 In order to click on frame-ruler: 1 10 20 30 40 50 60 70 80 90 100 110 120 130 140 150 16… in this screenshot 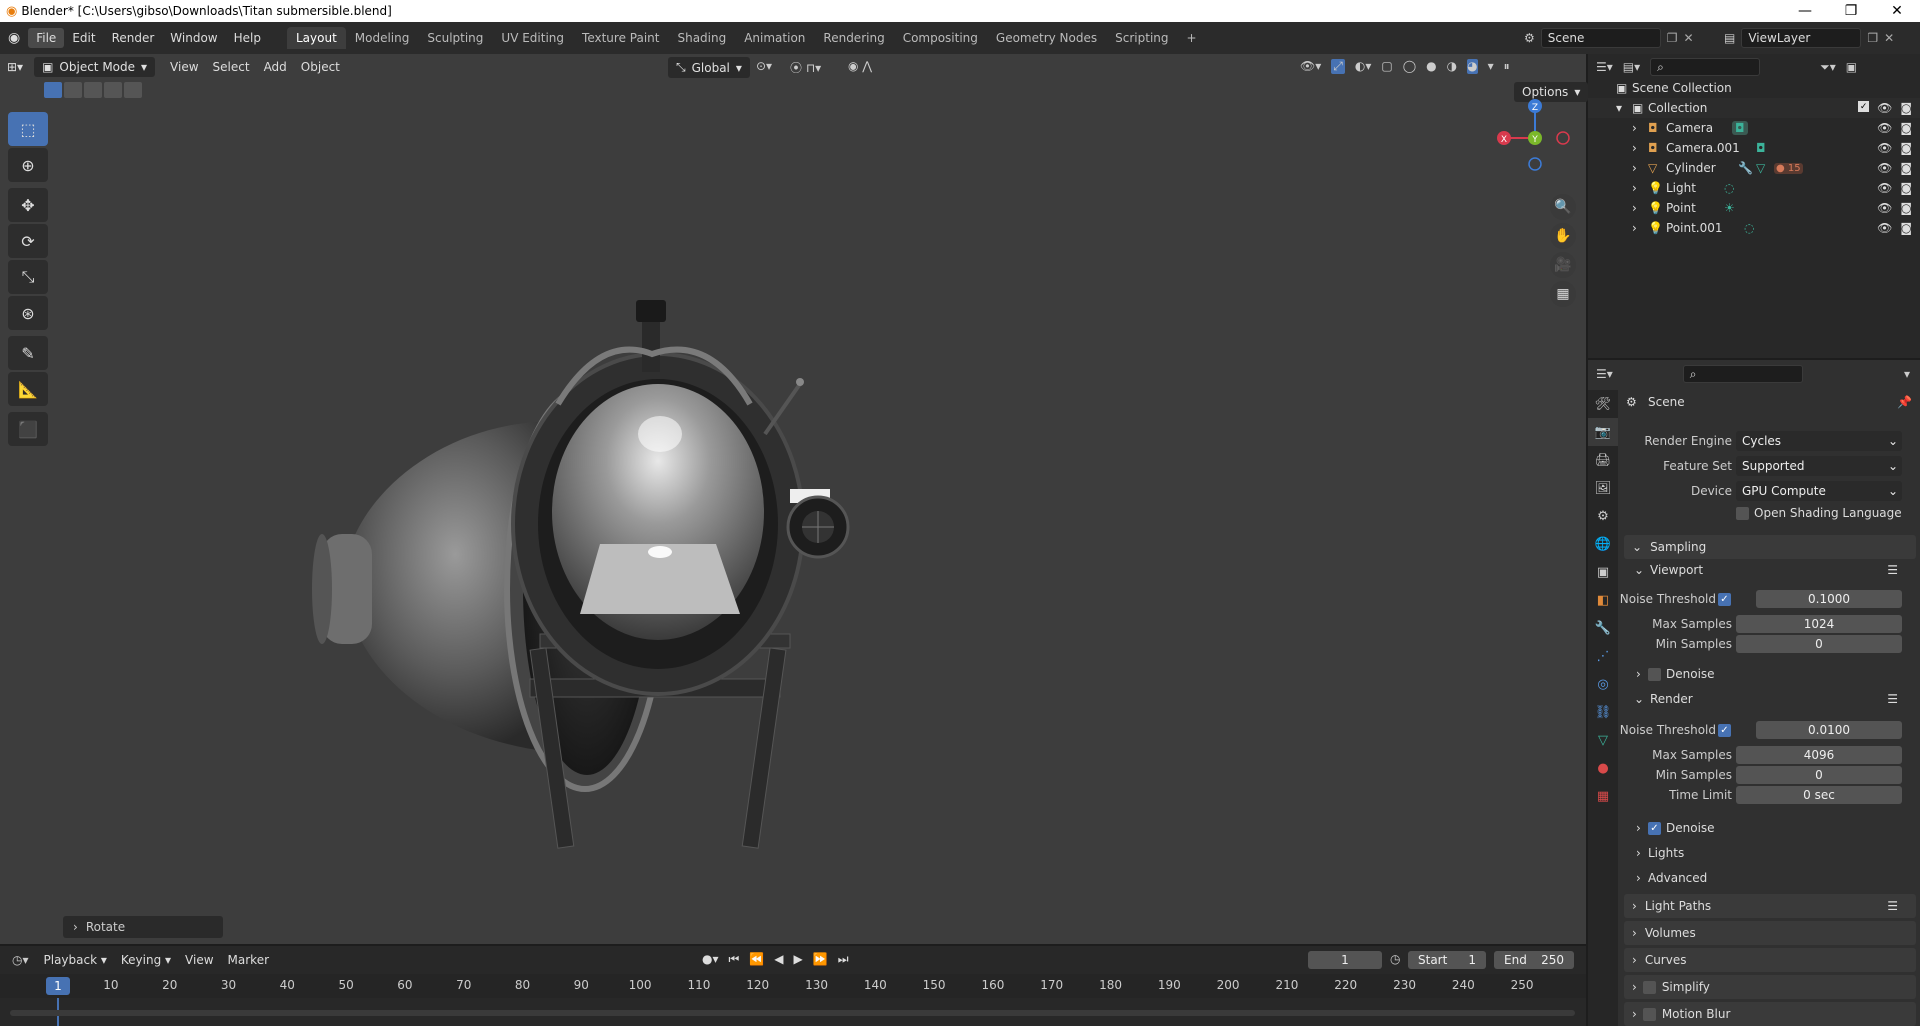, I will do `click(793, 986)`.